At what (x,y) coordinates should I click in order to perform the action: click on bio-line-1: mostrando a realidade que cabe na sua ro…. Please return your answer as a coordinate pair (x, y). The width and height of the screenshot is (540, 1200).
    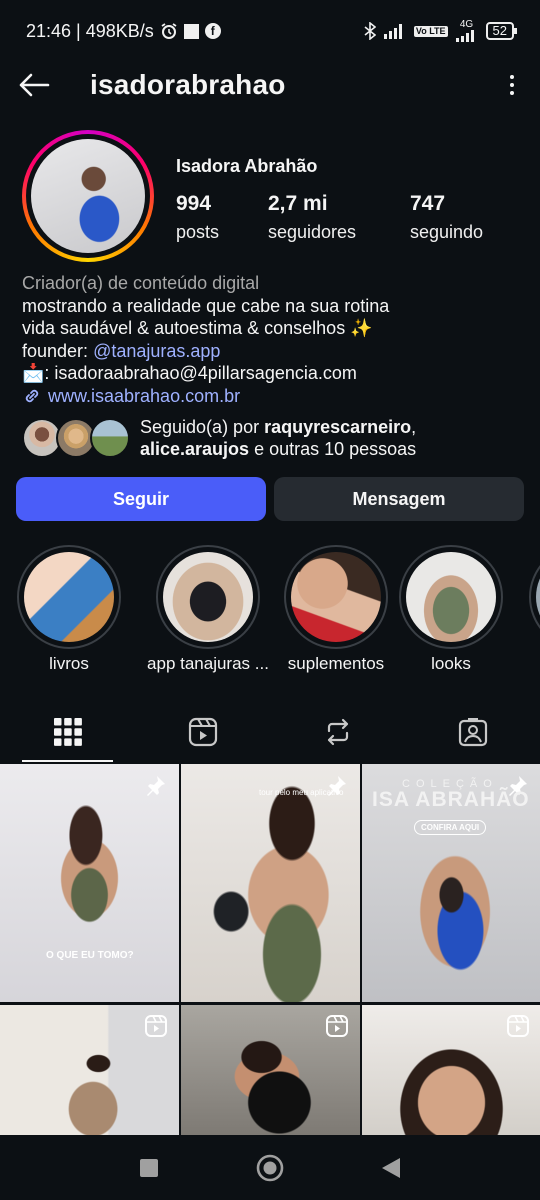
    Looking at the image, I should click on (206, 305).